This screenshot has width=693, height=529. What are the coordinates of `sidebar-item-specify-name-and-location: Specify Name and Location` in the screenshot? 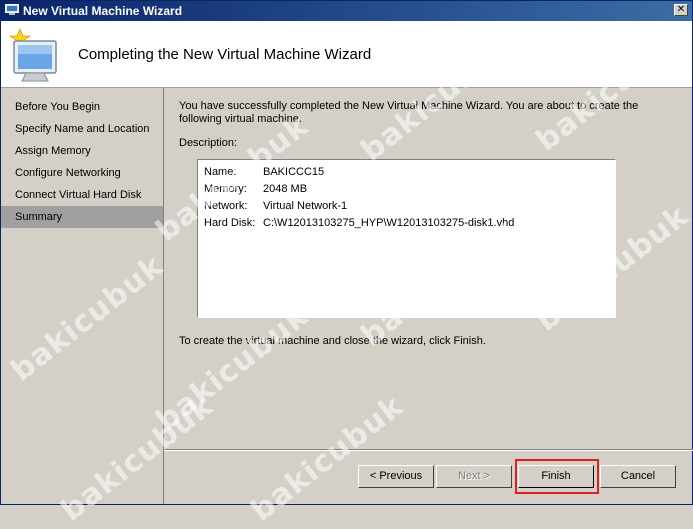 It's located at (82, 129).